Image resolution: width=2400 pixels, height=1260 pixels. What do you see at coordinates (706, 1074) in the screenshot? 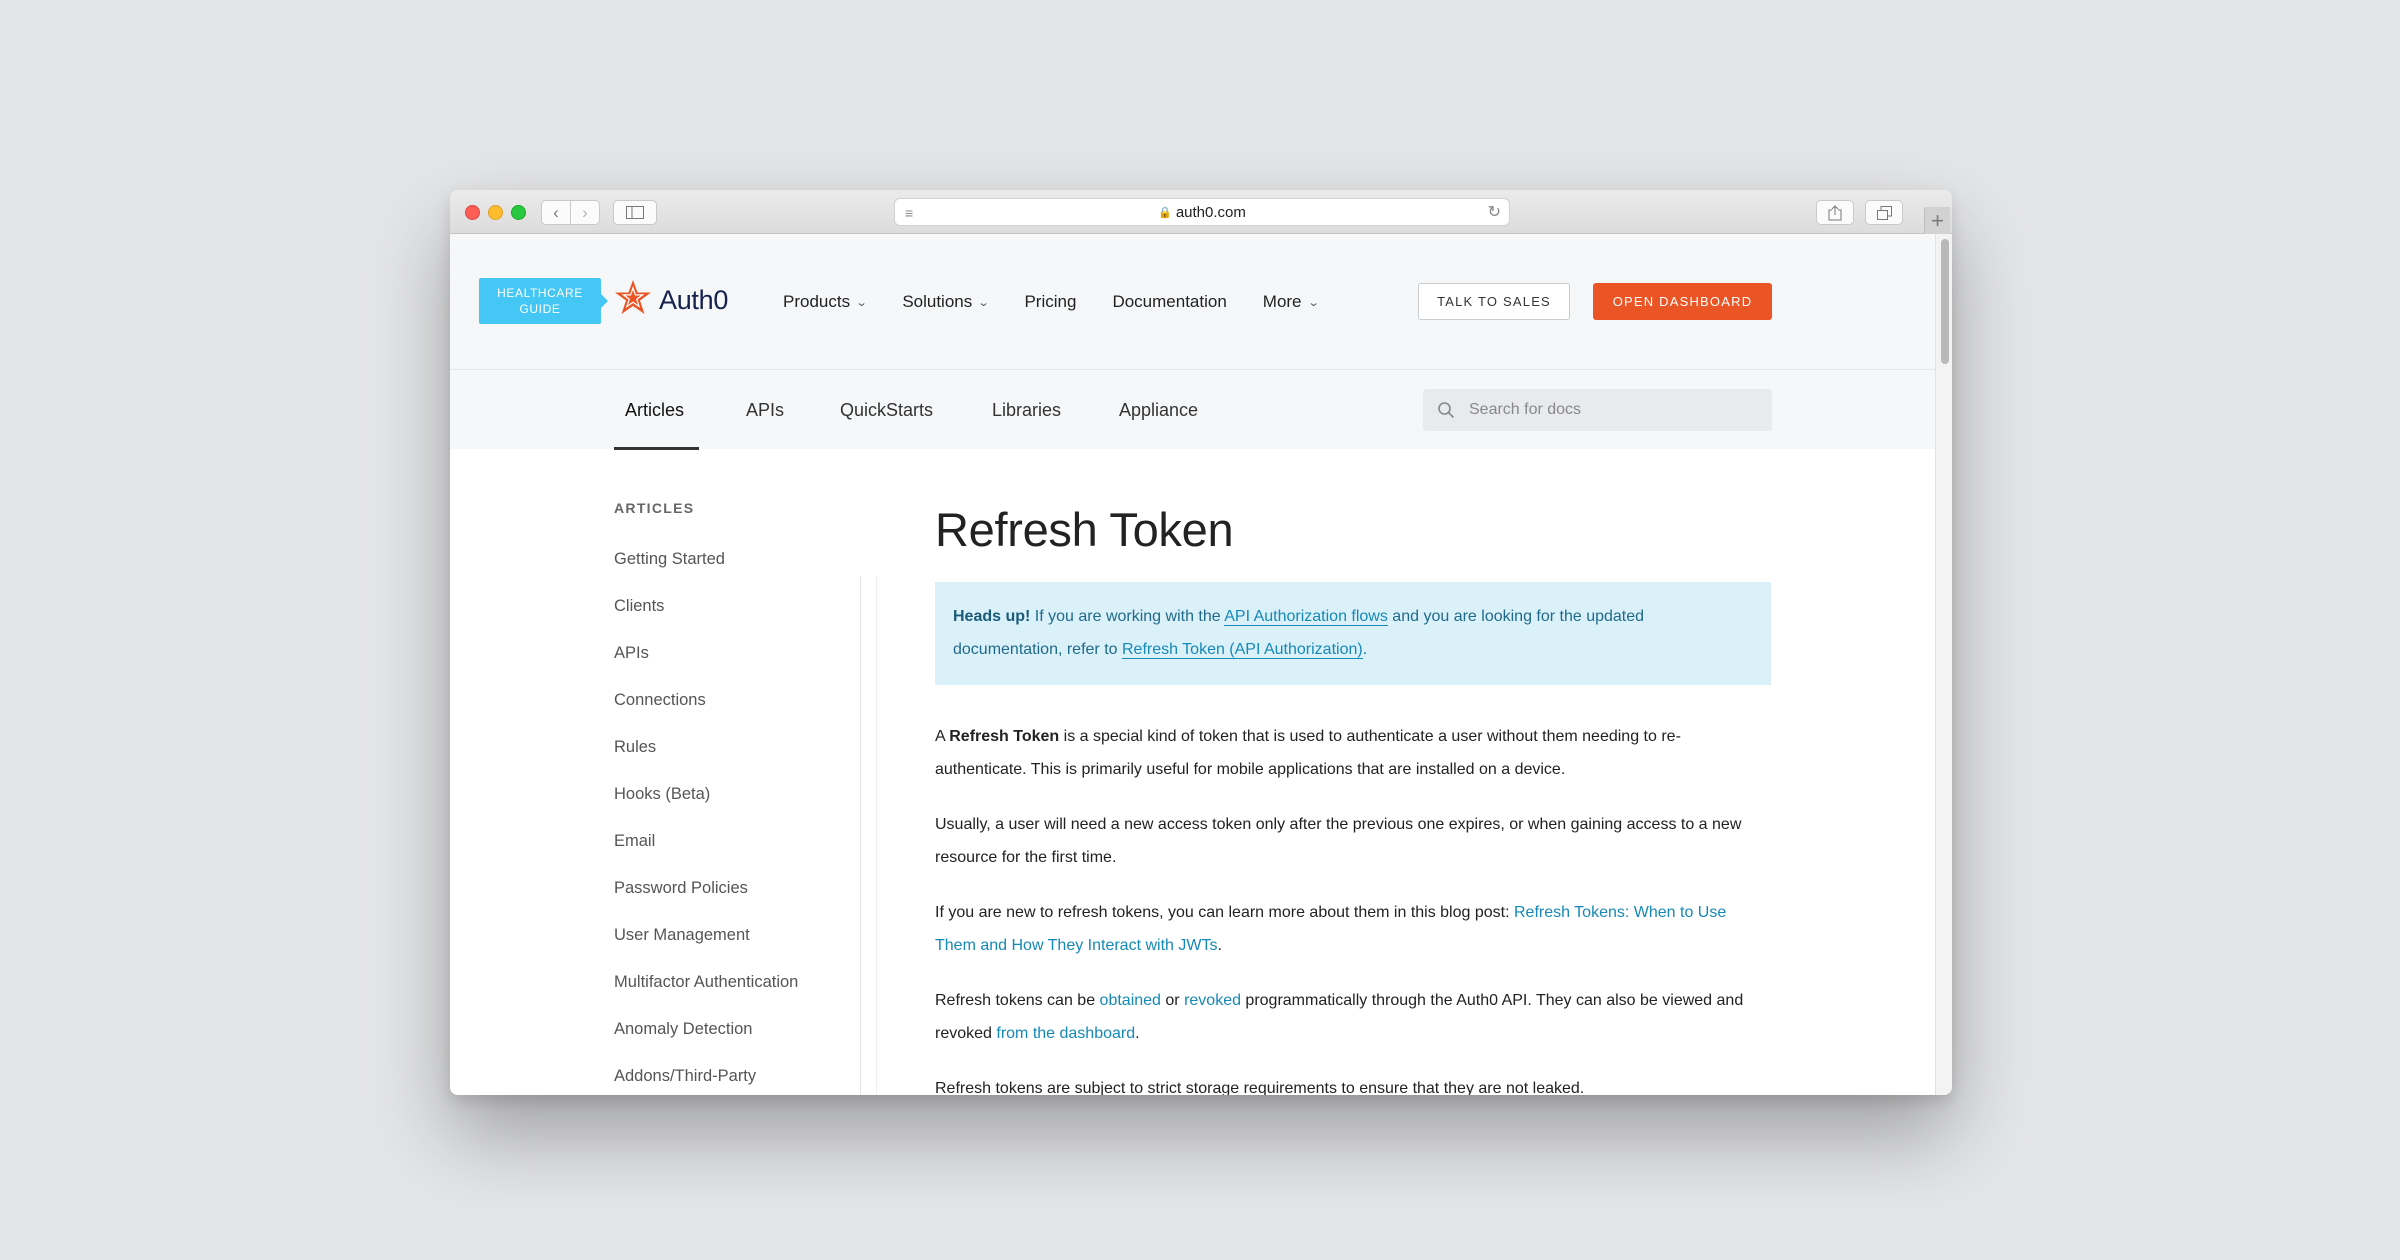
I see `sidebar-item-addons: Addons/Third-Party` at bounding box center [706, 1074].